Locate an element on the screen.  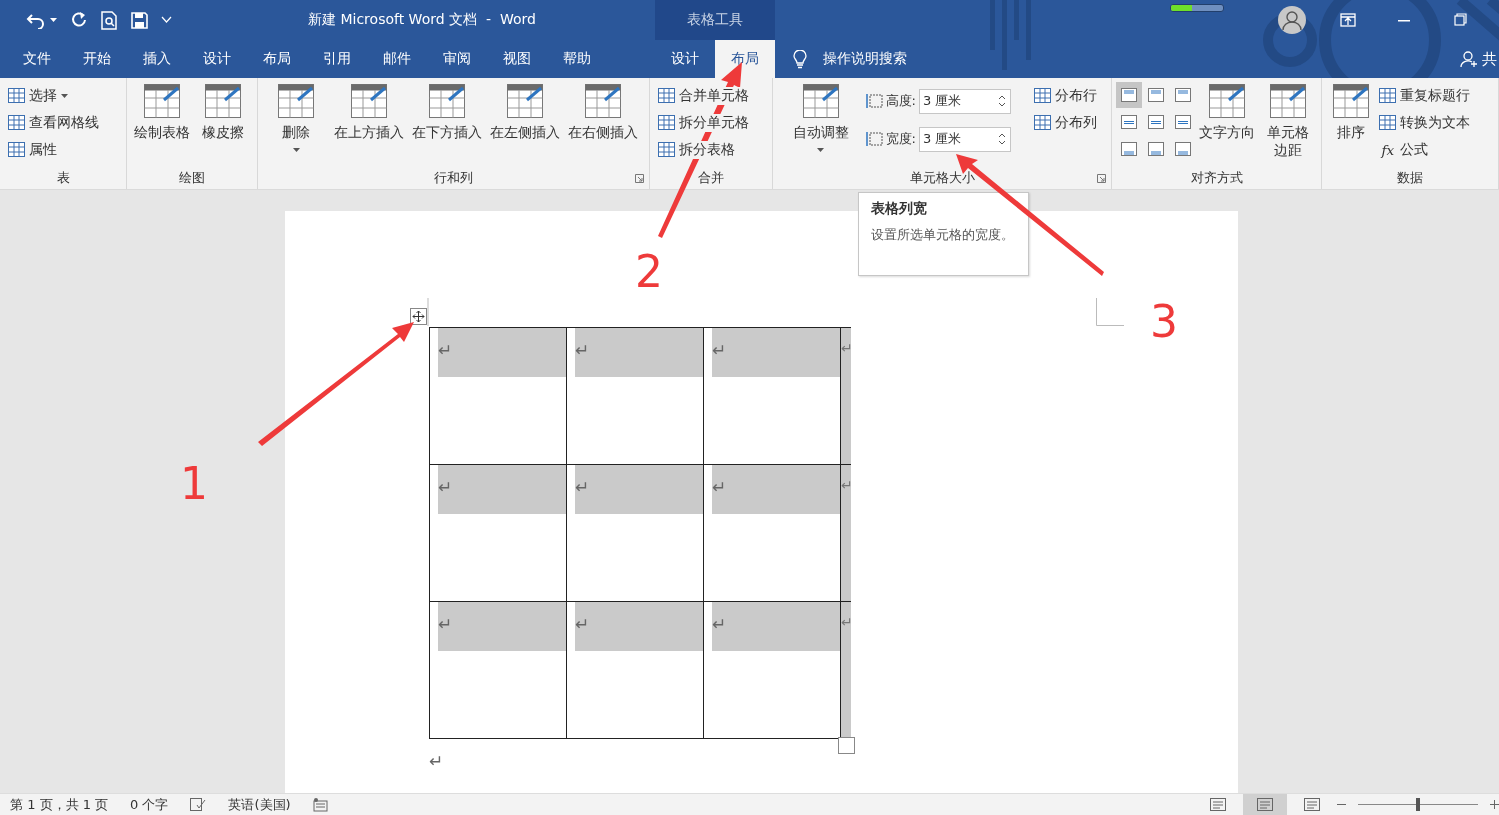
ribbon-button: 排序 is located at coordinates (1351, 113).